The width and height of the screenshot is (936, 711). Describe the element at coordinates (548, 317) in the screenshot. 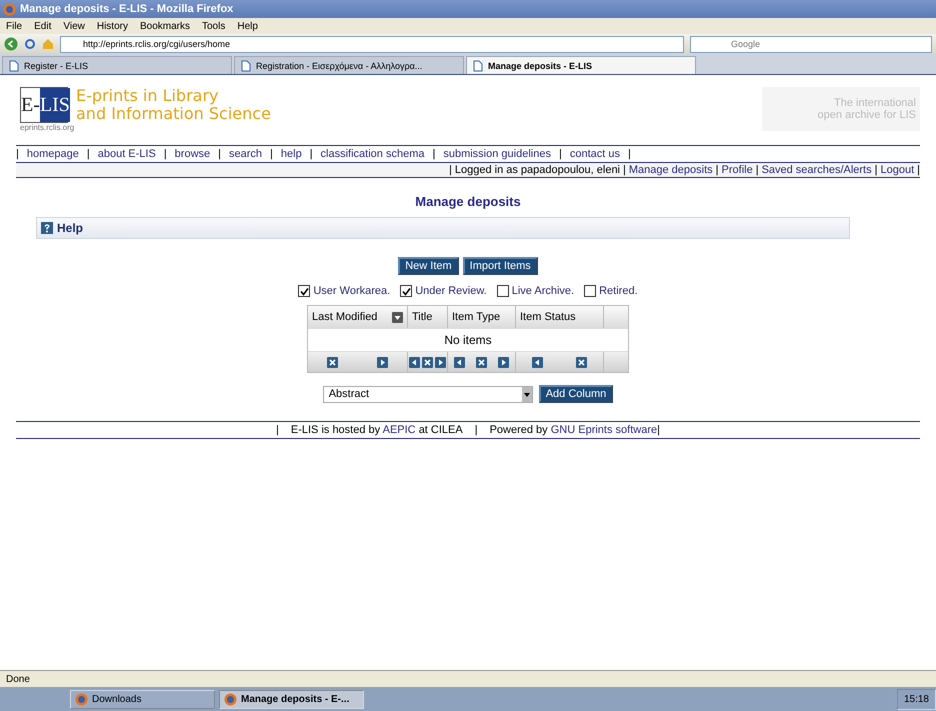

I see `column-label: Item Status` at that location.